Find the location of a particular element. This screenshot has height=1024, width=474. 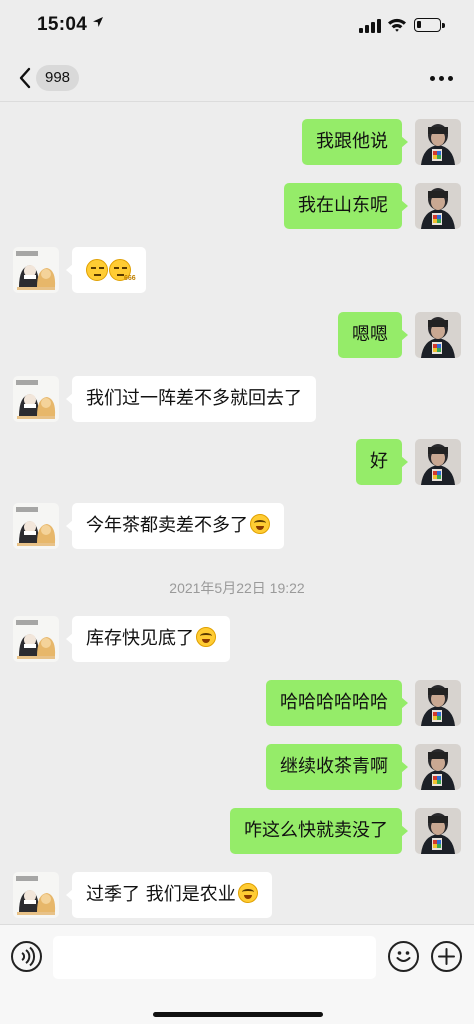

666-label: 666 is located at coordinates (130, 278).